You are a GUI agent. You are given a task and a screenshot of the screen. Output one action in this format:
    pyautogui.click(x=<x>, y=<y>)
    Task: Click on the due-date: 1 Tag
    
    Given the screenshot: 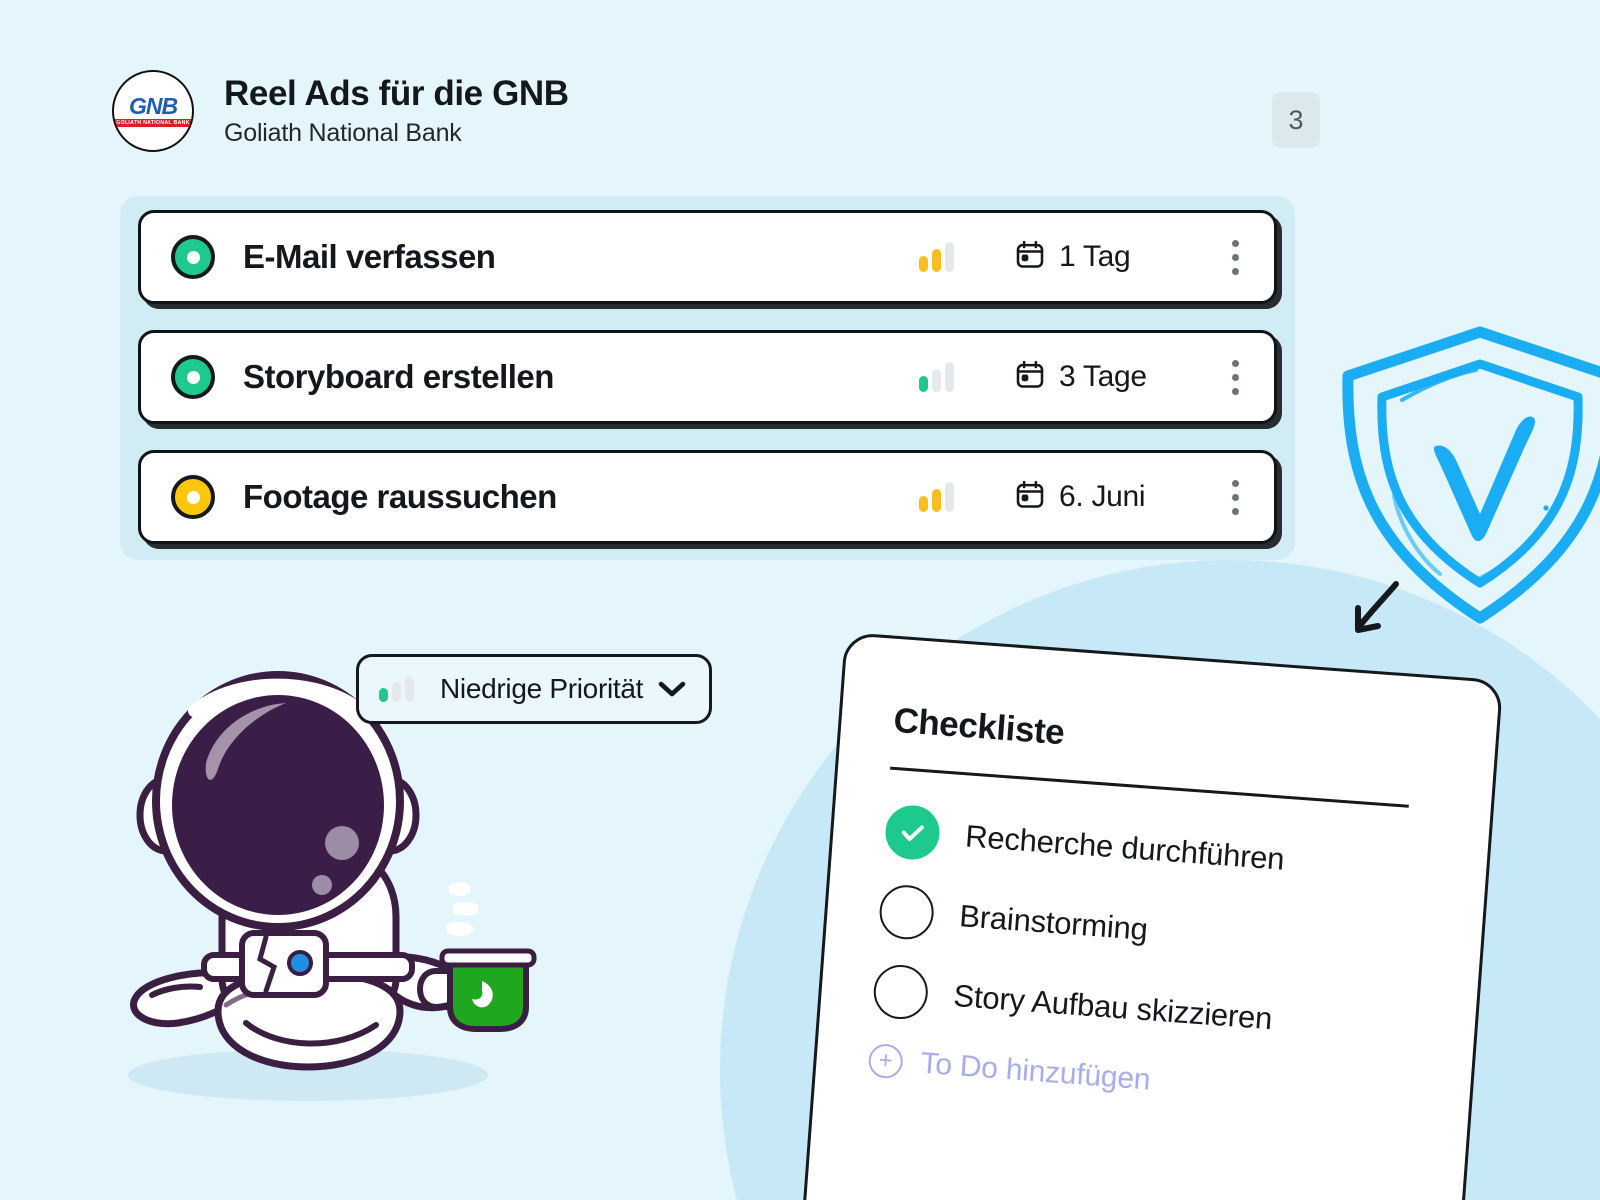 What is the action you would take?
    pyautogui.click(x=1109, y=257)
    